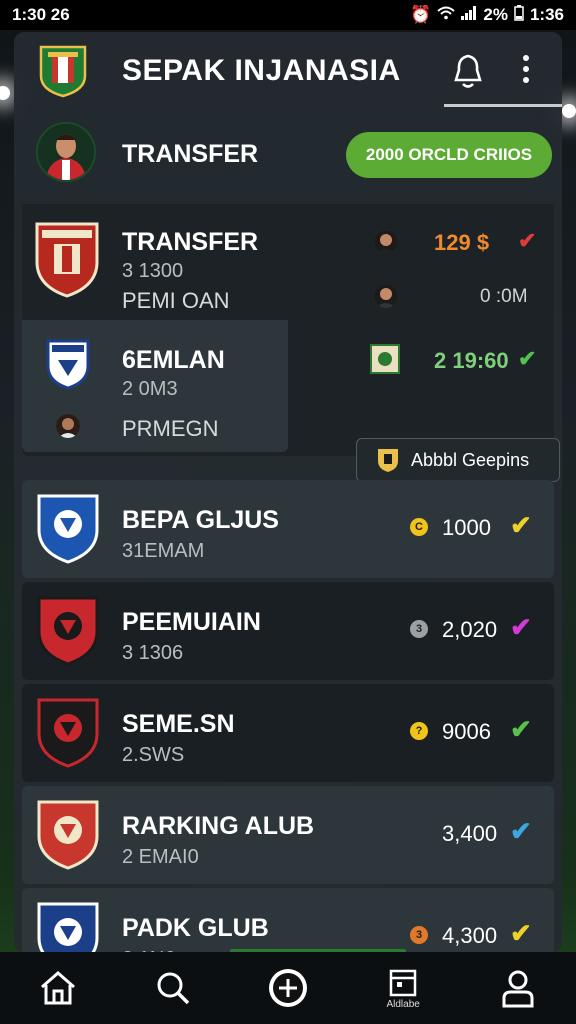 This screenshot has height=1024, width=576. I want to click on transfer-cell: TRANSFER 3 1300 PEMI OAN, so click(155, 260).